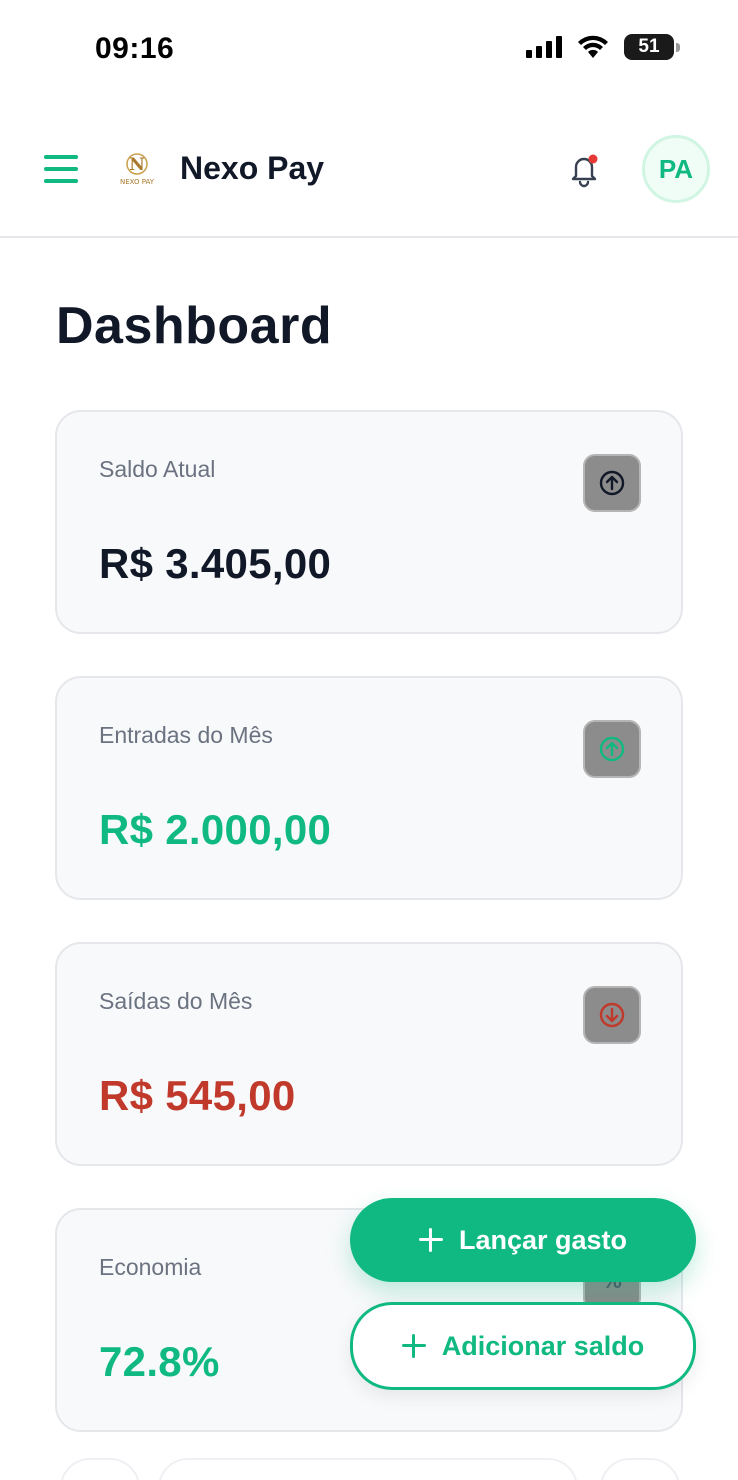  I want to click on nexo-pay-logo: N NEXO PAY, so click(137, 169).